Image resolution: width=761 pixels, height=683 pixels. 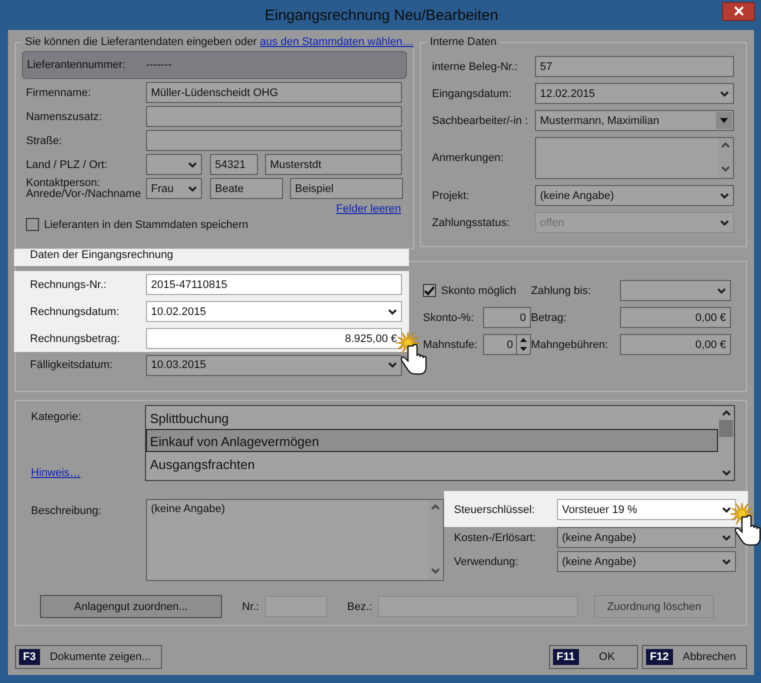 I want to click on field-label: Verwendung:, so click(x=487, y=562).